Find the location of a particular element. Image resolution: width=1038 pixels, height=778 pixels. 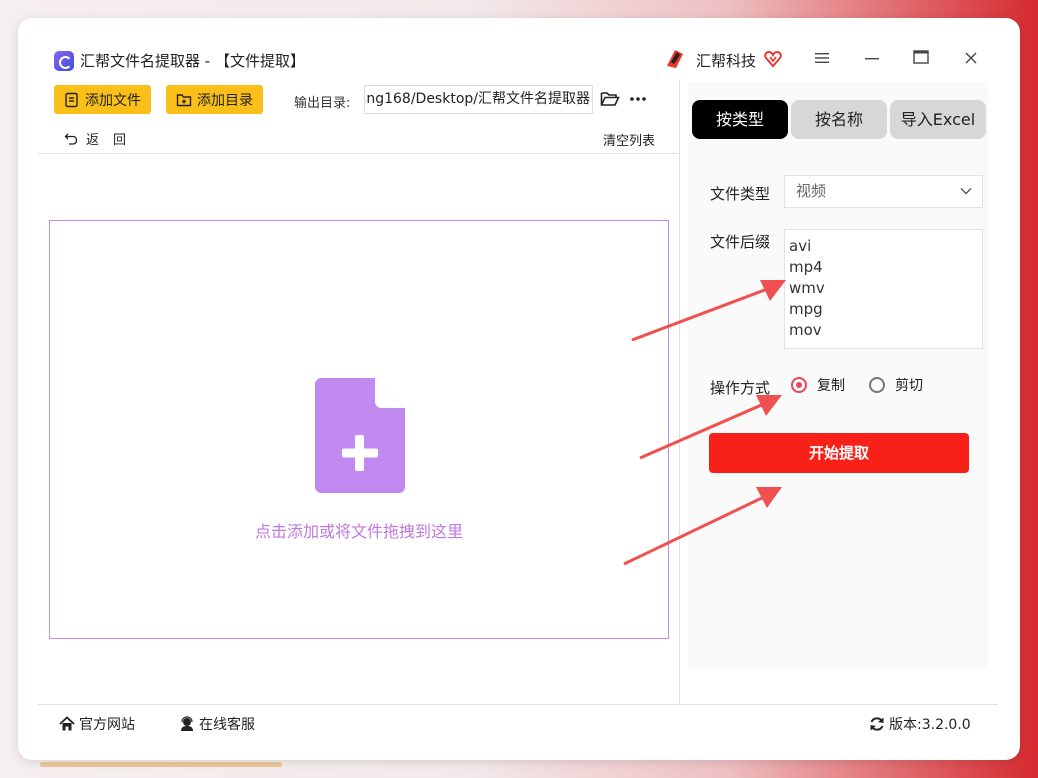

open-folder-icon is located at coordinates (610, 99).